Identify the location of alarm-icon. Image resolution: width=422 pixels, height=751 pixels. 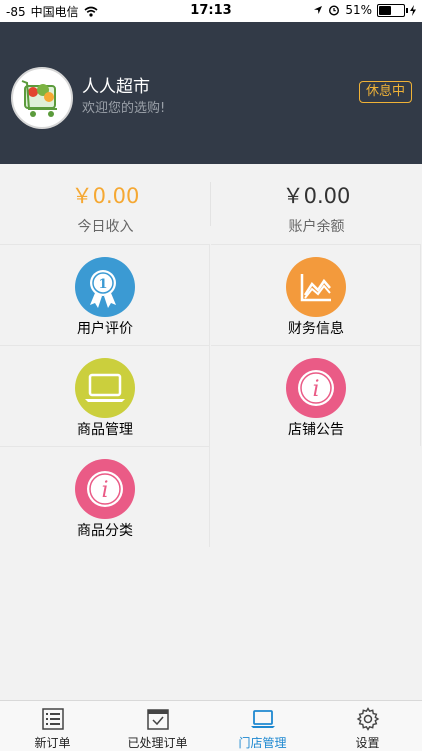
(334, 10).